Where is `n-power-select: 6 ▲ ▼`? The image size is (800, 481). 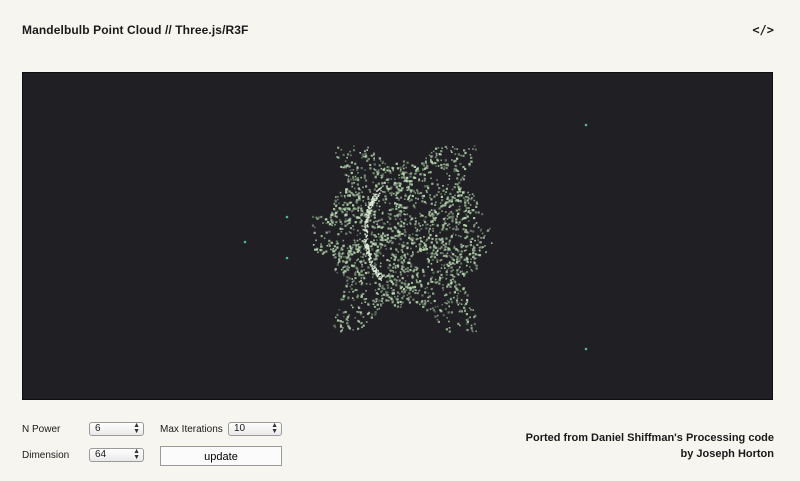
n-power-select: 6 ▲ ▼ is located at coordinates (116, 429).